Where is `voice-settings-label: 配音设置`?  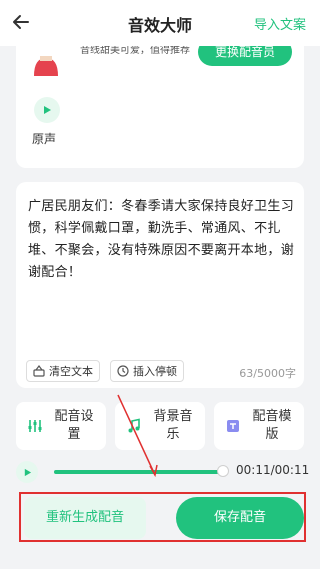 voice-settings-label: 配音设置 is located at coordinates (74, 425).